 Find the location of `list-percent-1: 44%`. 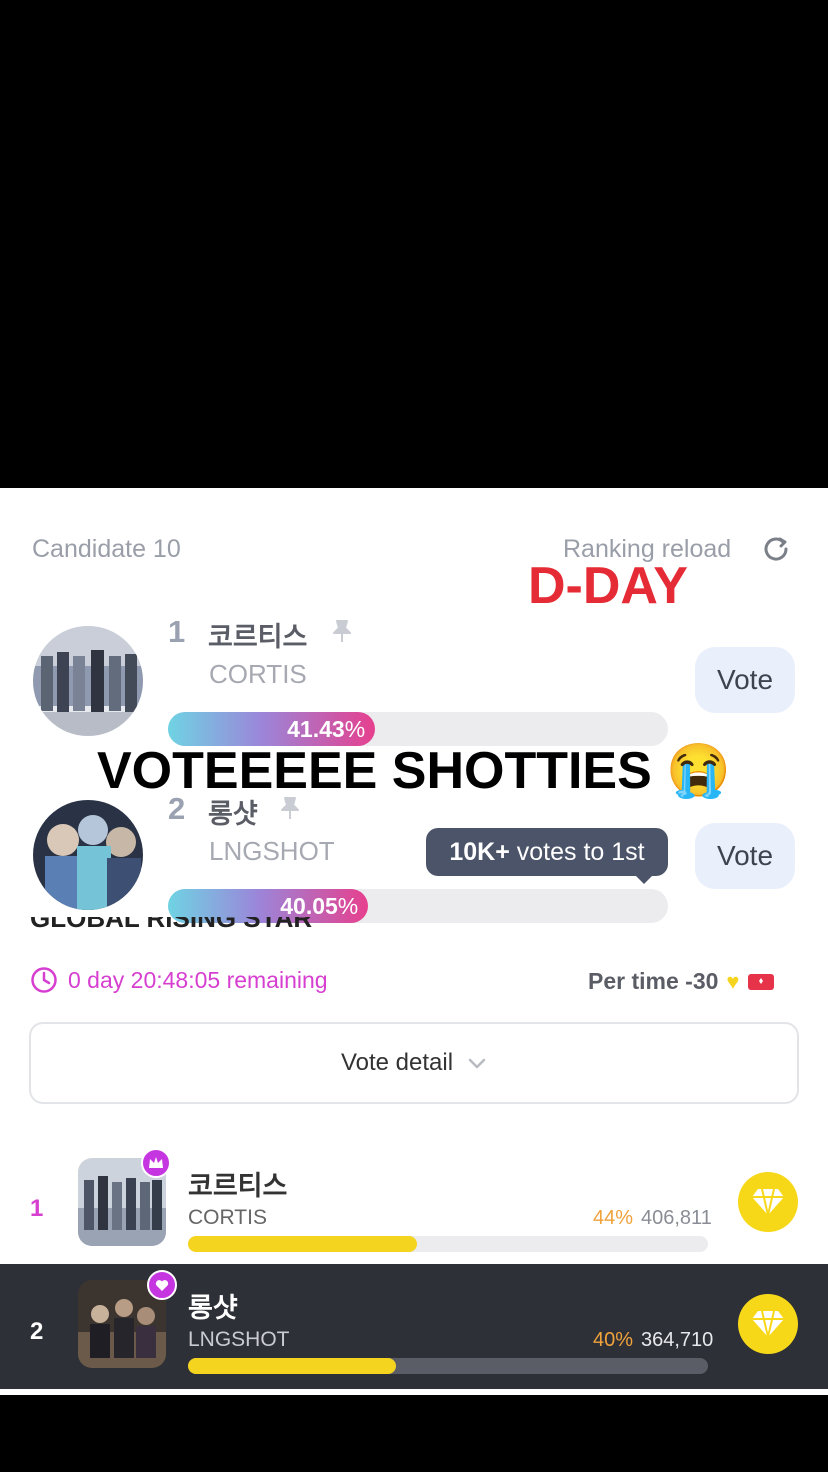

list-percent-1: 44% is located at coordinates (613, 1218).